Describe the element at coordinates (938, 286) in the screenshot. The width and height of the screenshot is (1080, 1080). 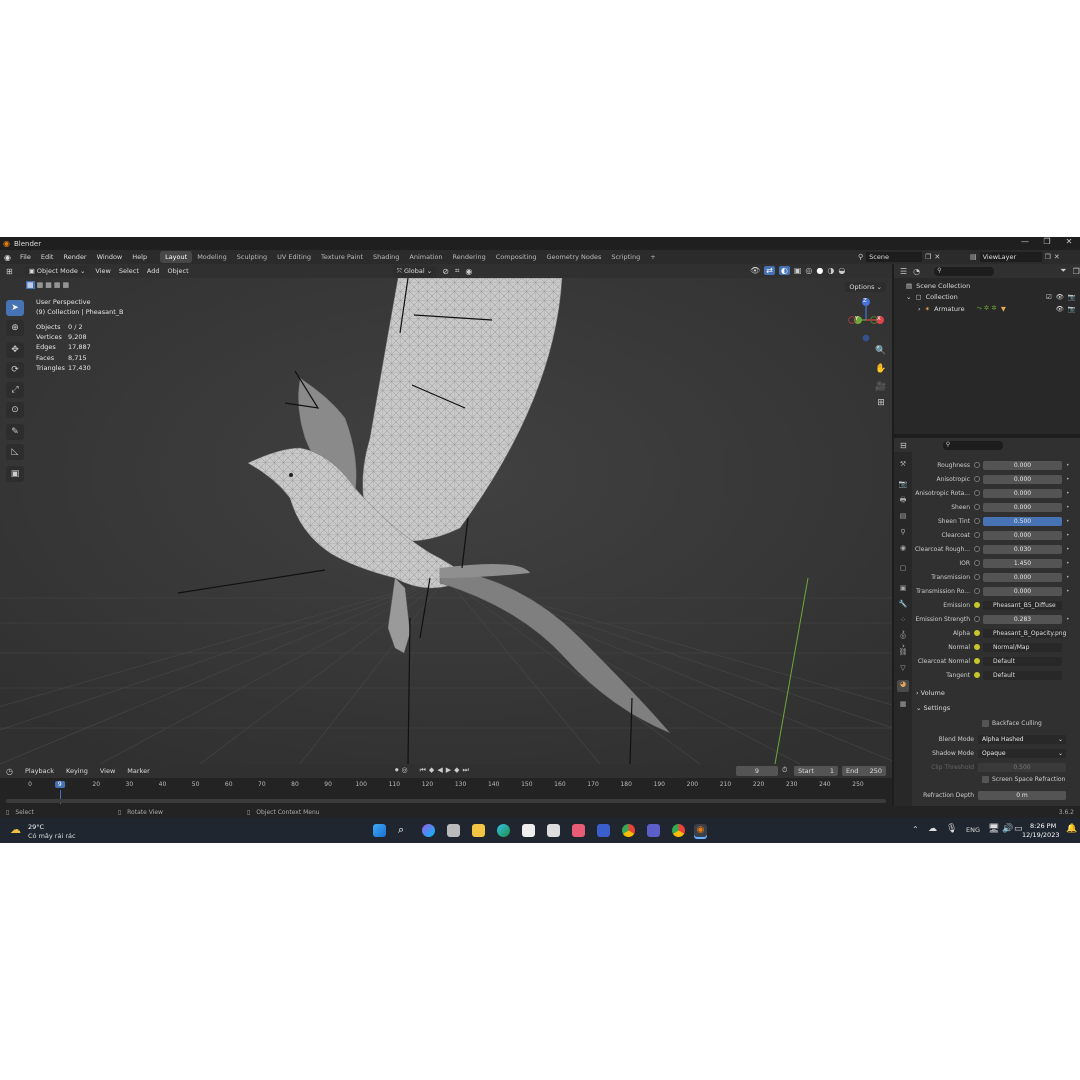
I see `outliner-item: ▤ Scene Collection` at that location.